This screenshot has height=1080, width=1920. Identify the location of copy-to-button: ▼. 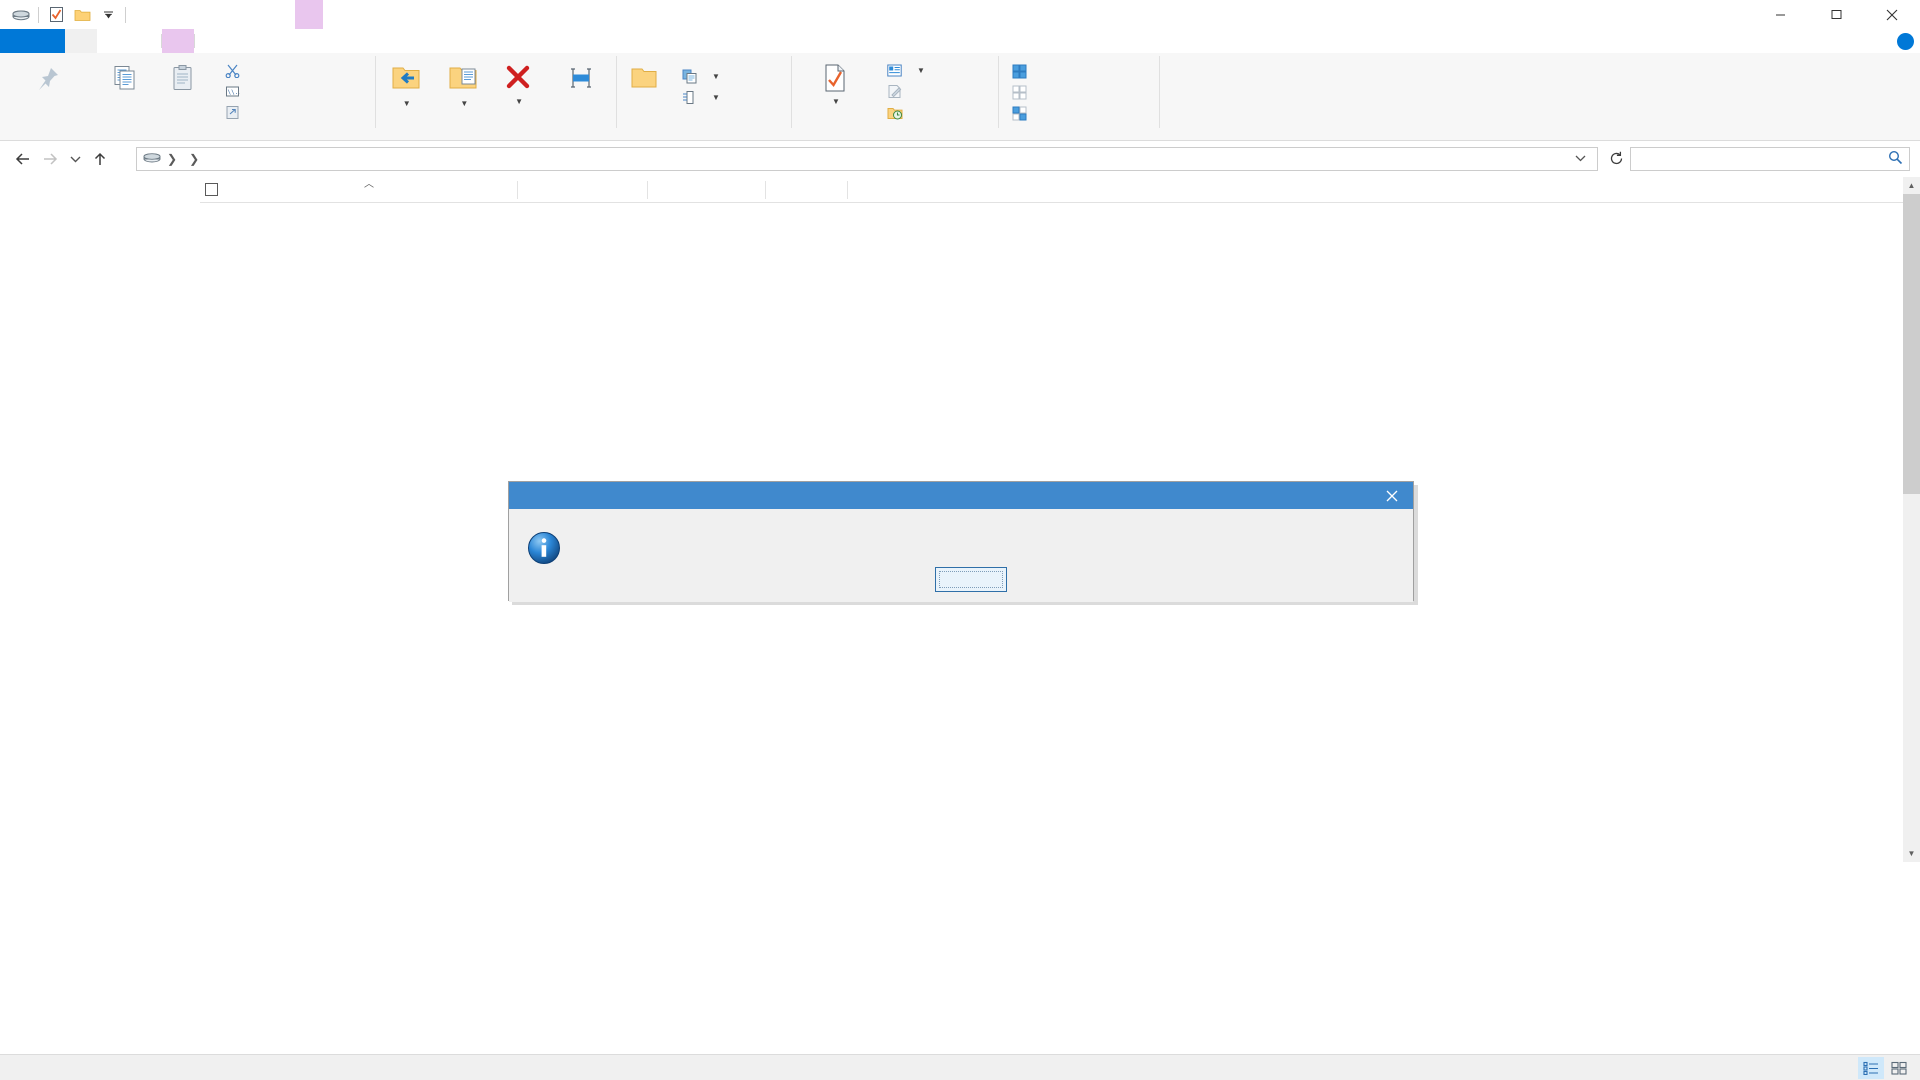
(463, 85).